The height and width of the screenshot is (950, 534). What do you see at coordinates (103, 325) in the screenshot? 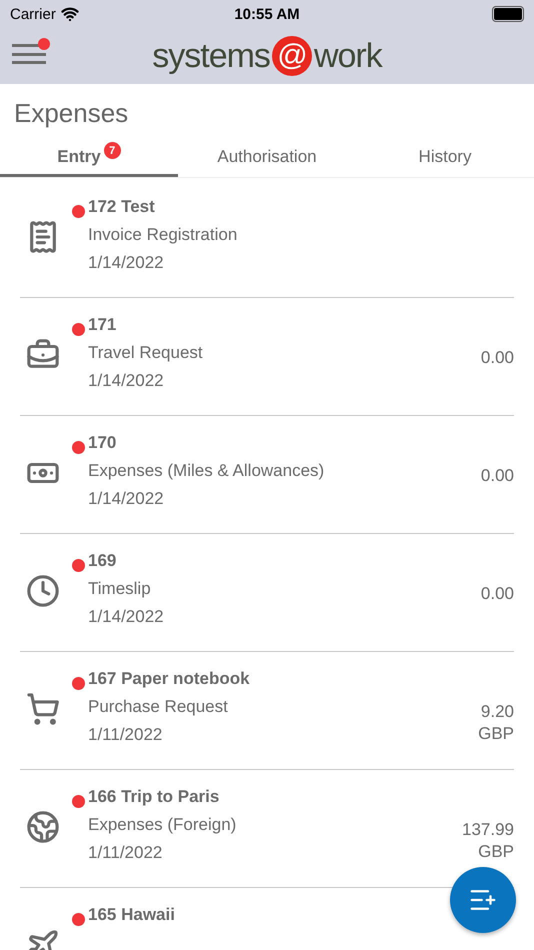
I see `item-title: 171` at bounding box center [103, 325].